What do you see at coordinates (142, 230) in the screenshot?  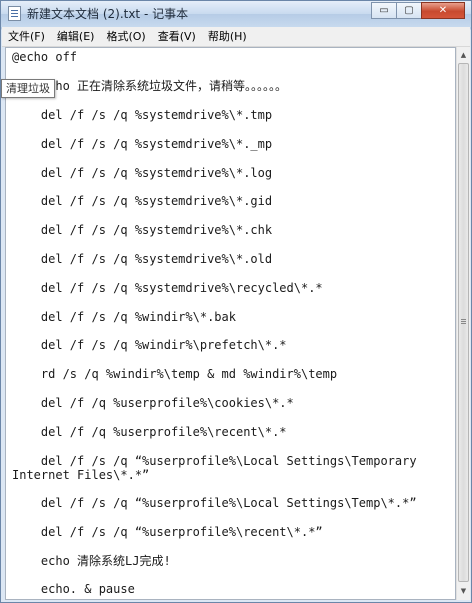 I see `text-line: del /f /s /q %systemdrive%\*.chk` at bounding box center [142, 230].